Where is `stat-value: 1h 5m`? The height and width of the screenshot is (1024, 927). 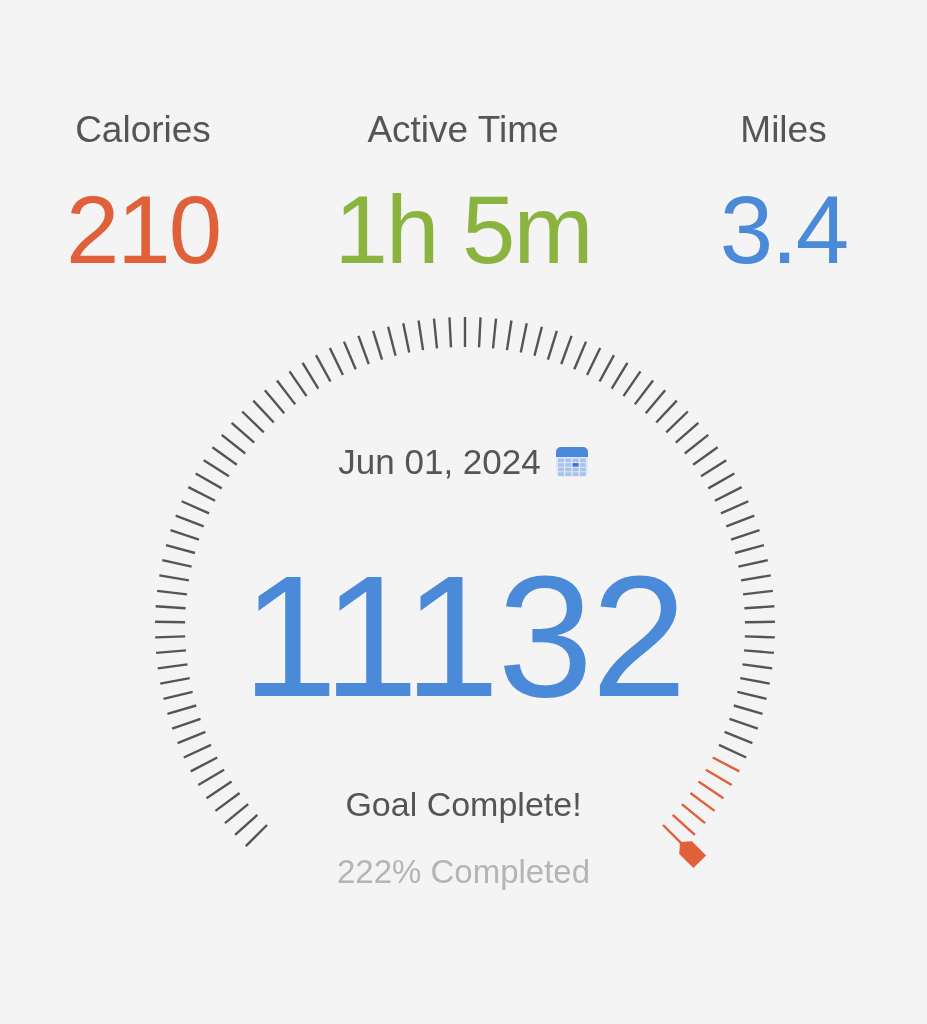 stat-value: 1h 5m is located at coordinates (463, 230).